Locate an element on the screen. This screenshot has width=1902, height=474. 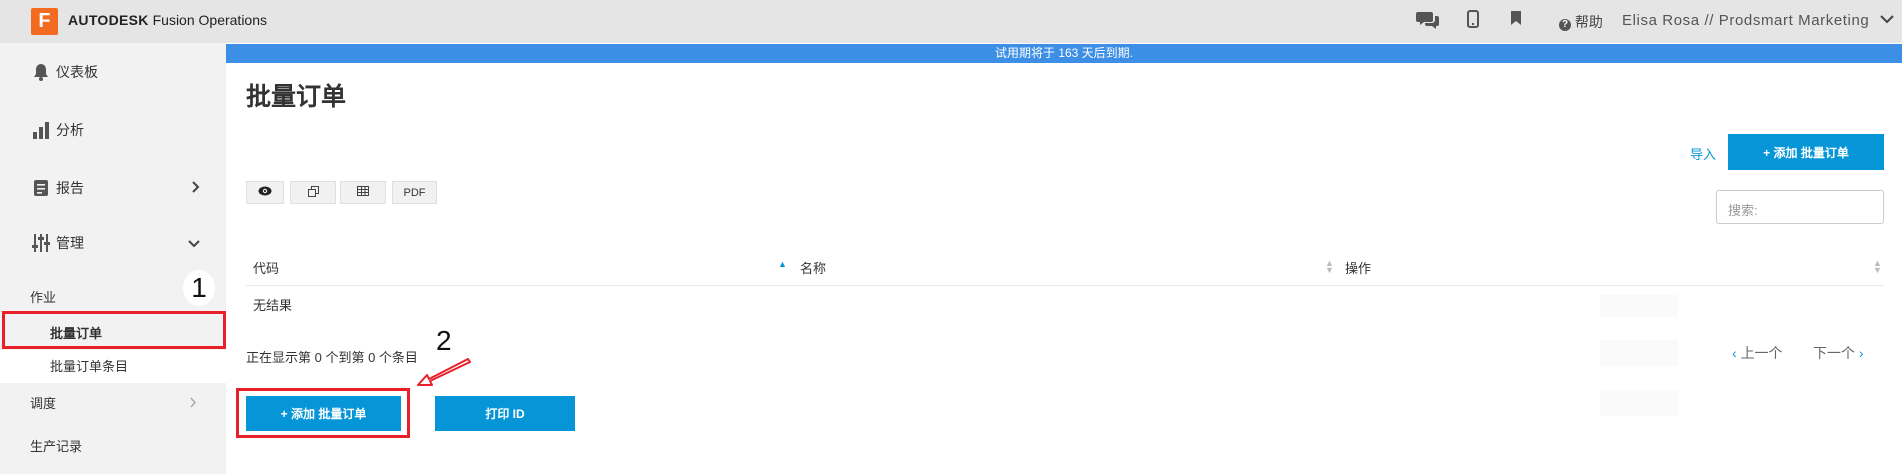
highlight-box-batch-orders is located at coordinates (114, 330).